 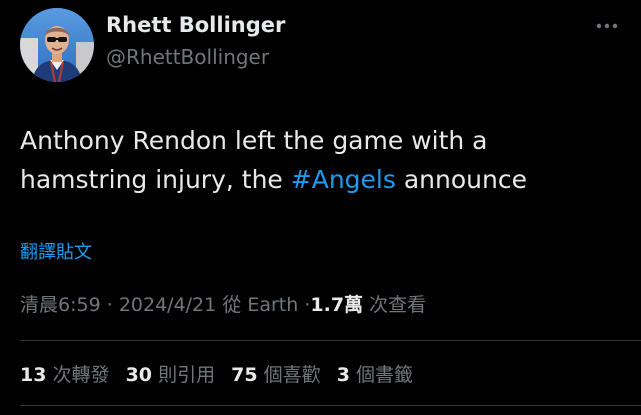 What do you see at coordinates (461, 179) in the screenshot?
I see `tweet-text-after: announce` at bounding box center [461, 179].